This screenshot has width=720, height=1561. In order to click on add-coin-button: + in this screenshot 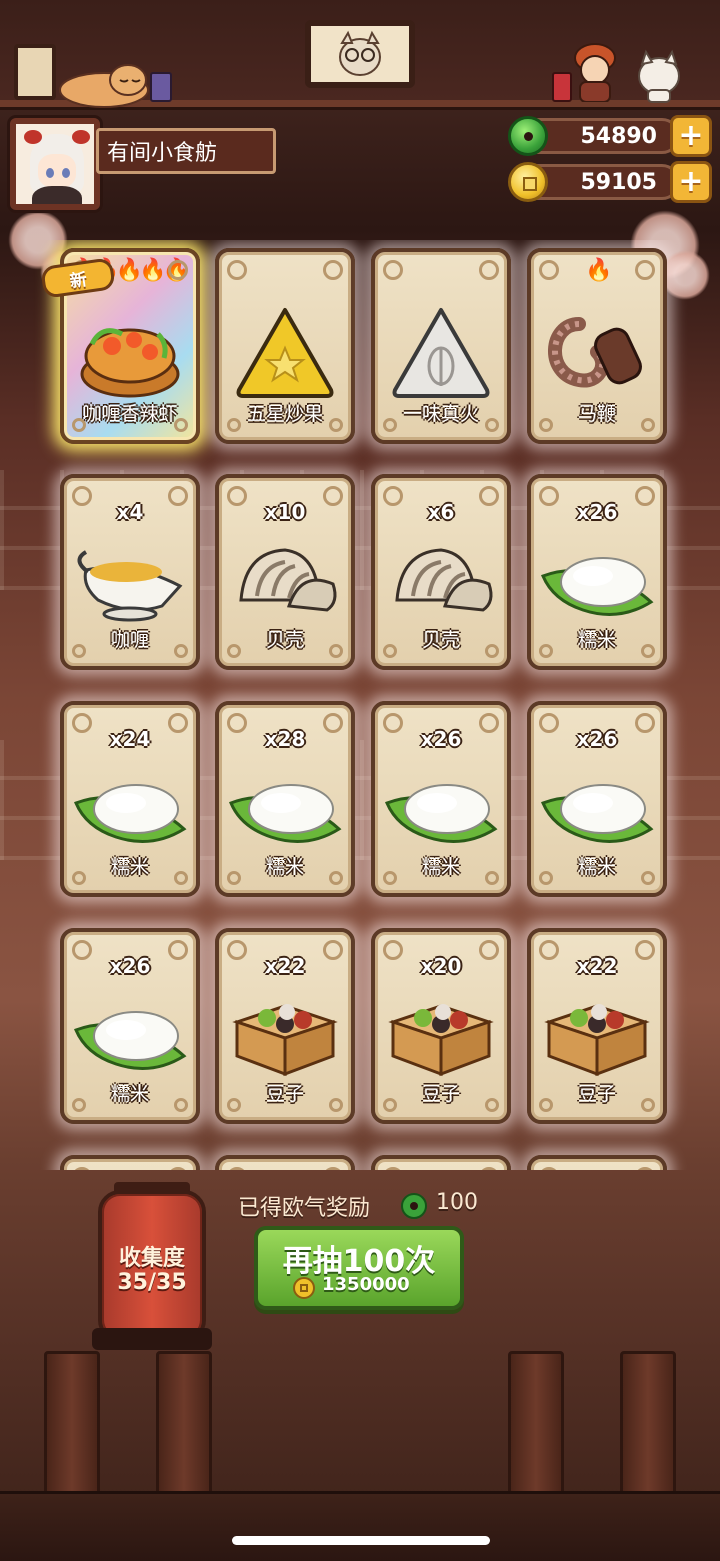, I will do `click(691, 182)`.